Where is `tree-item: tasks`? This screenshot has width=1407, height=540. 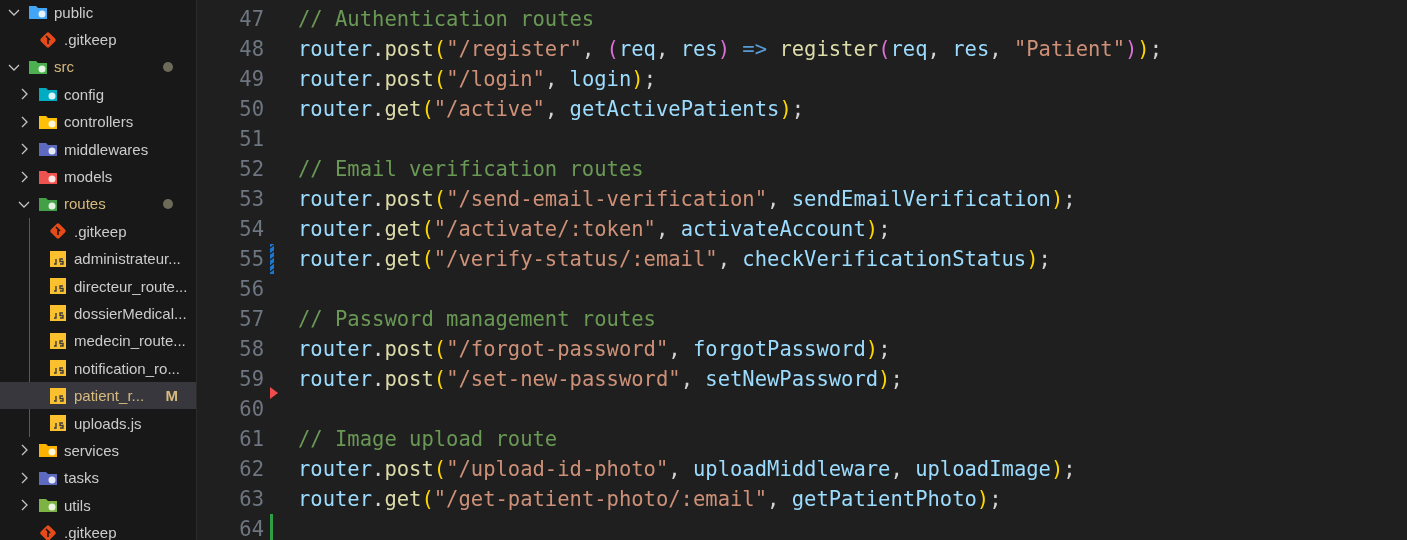 tree-item: tasks is located at coordinates (98, 478).